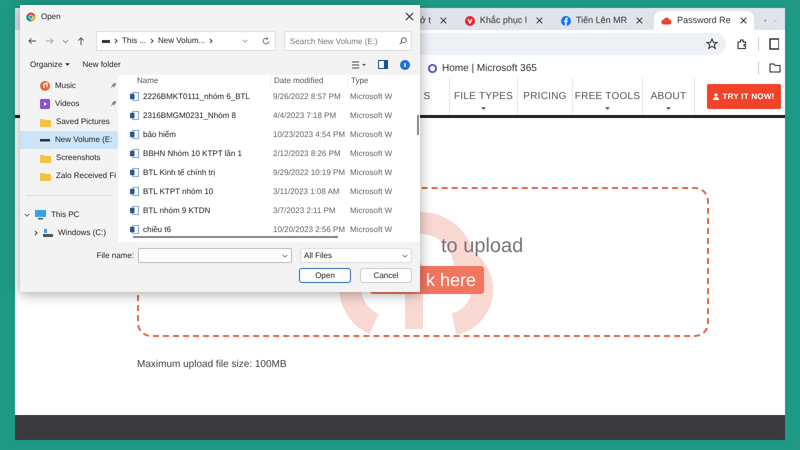 Image resolution: width=800 pixels, height=450 pixels. I want to click on column-header: Name, so click(200, 81).